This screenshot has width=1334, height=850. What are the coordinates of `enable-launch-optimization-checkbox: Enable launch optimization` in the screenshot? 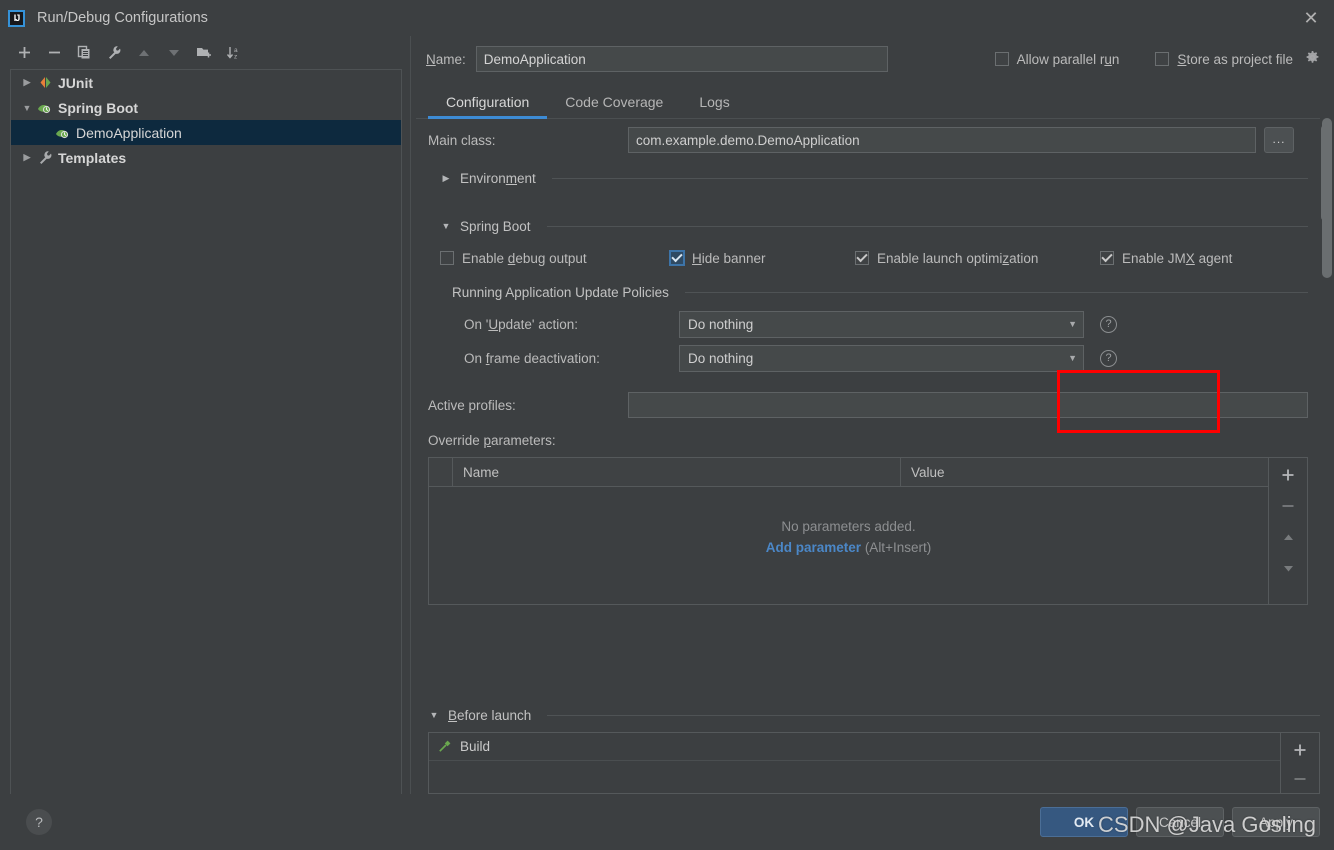 It's located at (977, 258).